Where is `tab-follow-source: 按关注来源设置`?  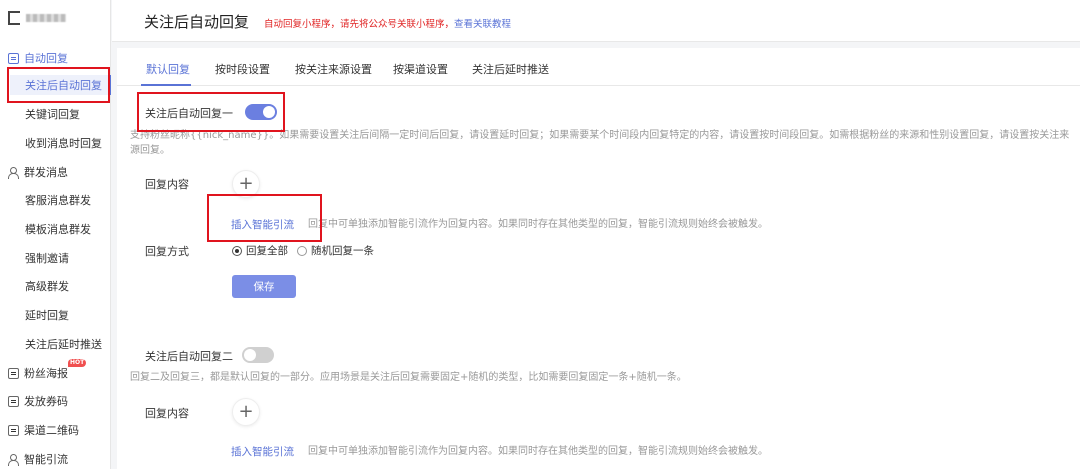
tab-follow-source: 按关注来源设置 is located at coordinates (333, 69).